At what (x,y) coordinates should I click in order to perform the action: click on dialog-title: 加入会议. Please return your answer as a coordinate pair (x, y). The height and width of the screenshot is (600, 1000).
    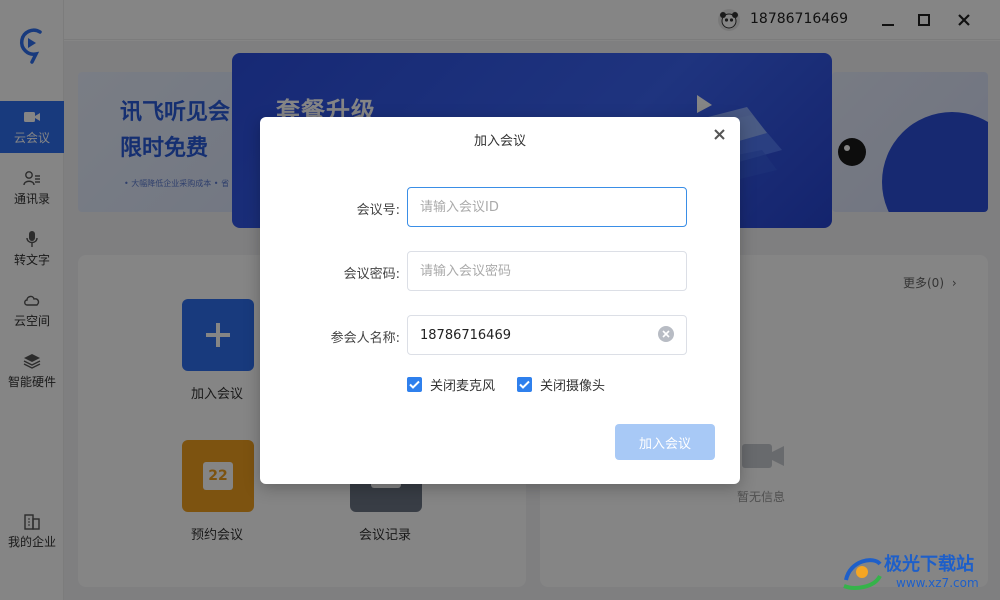
    Looking at the image, I should click on (499, 141).